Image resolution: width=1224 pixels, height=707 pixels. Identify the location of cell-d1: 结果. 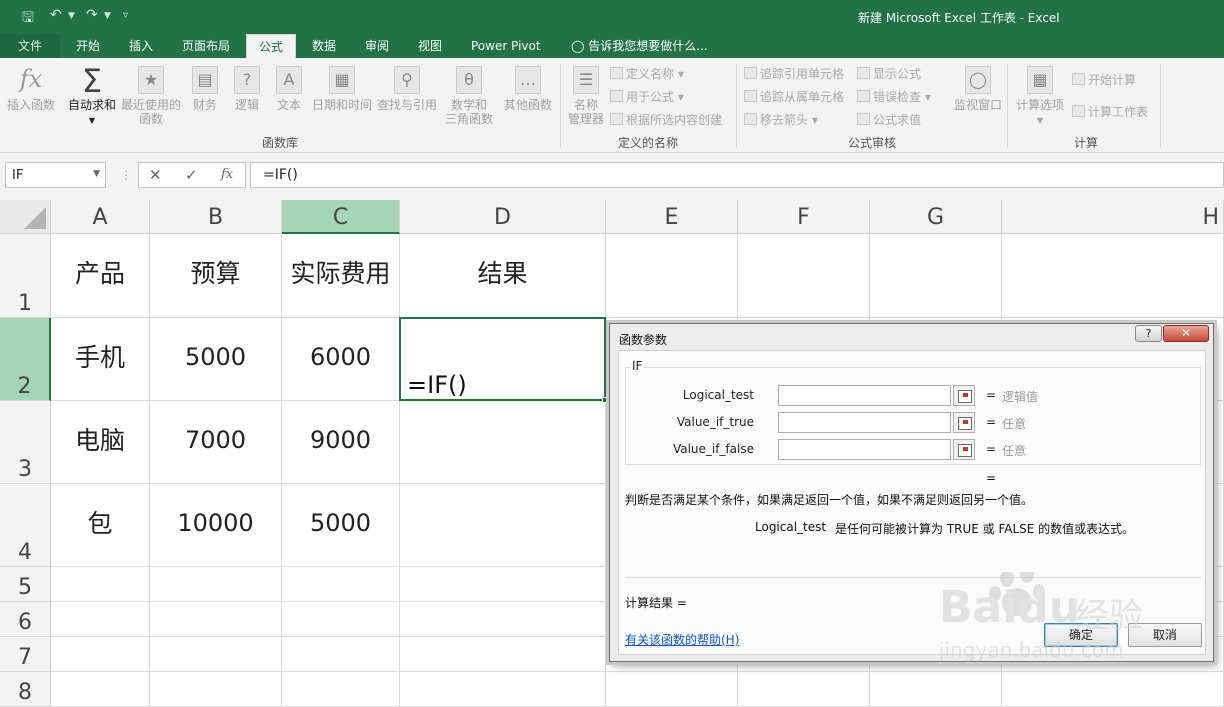
(503, 276).